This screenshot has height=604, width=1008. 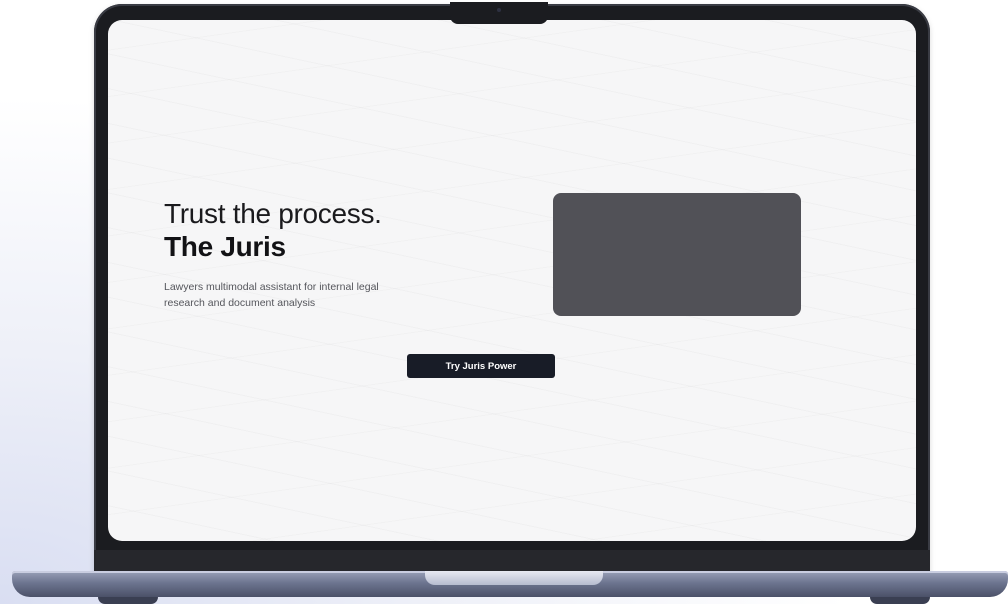 I want to click on laptop-foot-left, so click(x=128, y=600).